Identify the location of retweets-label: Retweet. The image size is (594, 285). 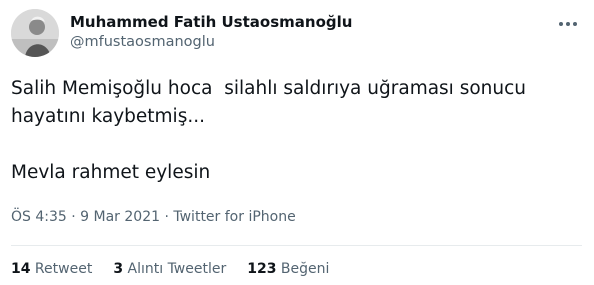
(61, 269).